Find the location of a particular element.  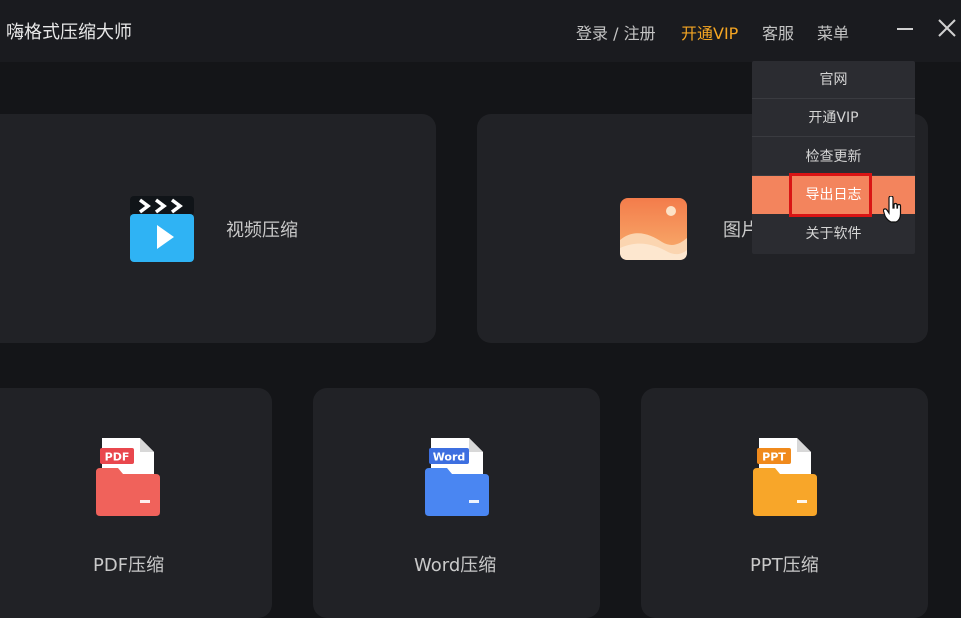

highlight-box is located at coordinates (830, 195).